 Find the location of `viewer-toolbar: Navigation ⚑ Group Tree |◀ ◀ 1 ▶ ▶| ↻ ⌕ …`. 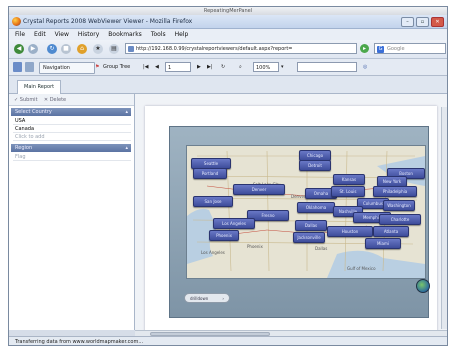

viewer-toolbar: Navigation ⚑ Group Tree |◀ ◀ 1 ▶ ▶| ↻ ⌕ … is located at coordinates (228, 67).